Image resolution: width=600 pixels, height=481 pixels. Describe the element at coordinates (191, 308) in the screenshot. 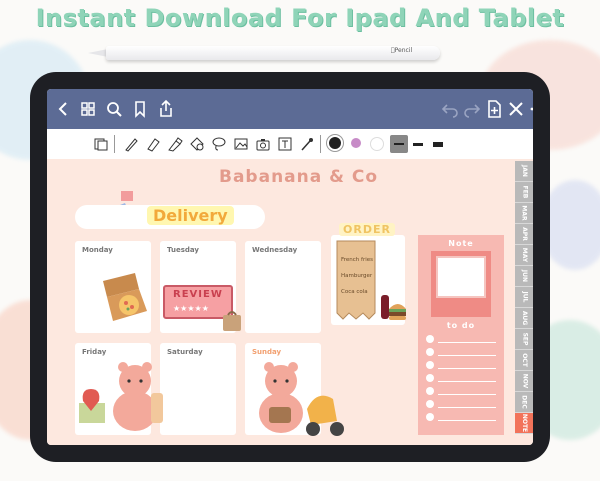

I see `rating-stars: ★★★★★` at that location.